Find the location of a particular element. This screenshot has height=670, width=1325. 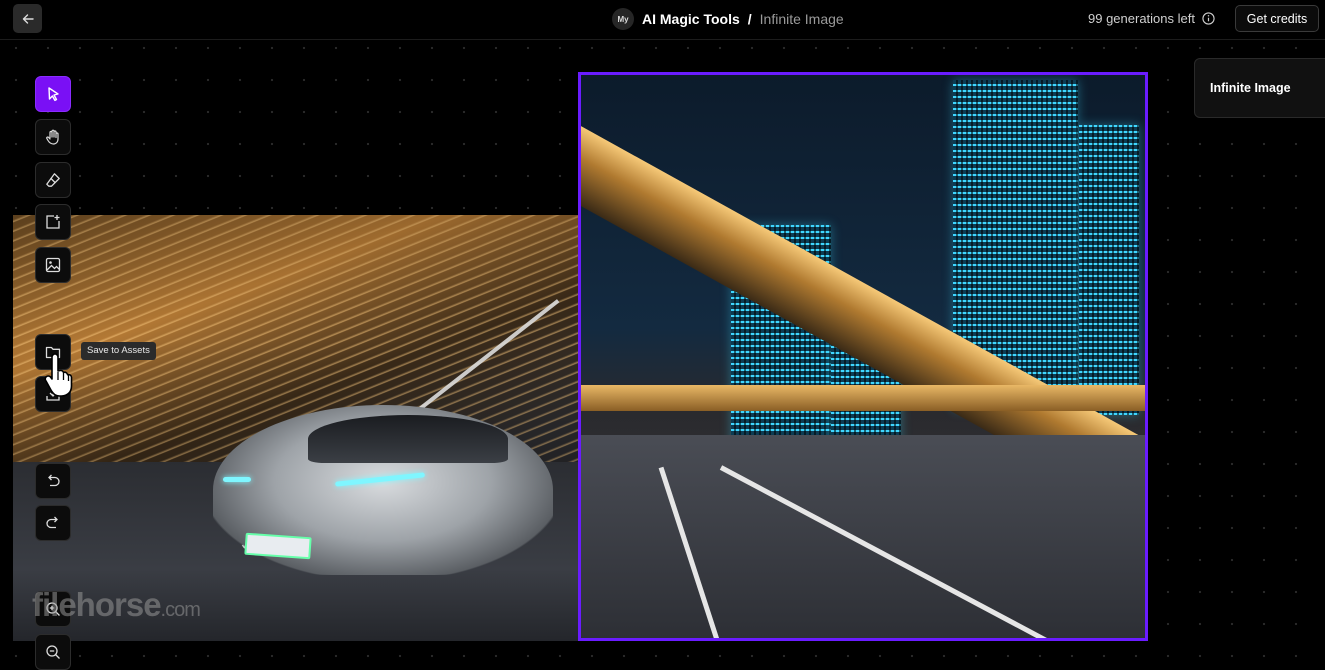

hand-pointer-cursor-icon is located at coordinates (58, 375).